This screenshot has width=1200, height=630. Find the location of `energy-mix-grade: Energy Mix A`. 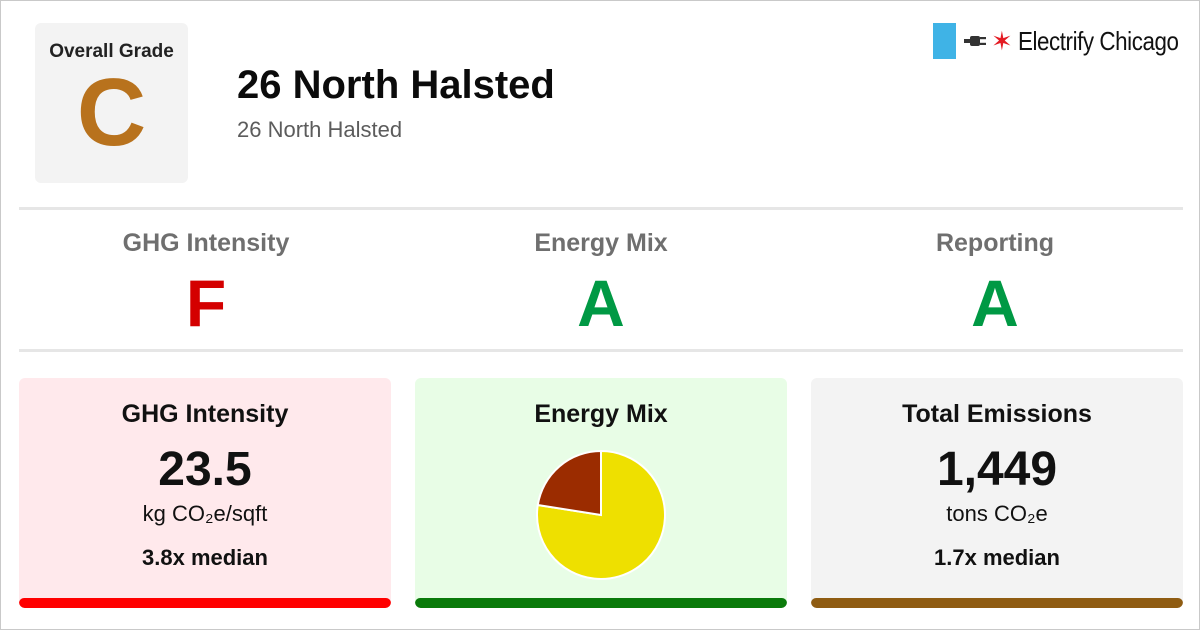

energy-mix-grade: Energy Mix A is located at coordinates (601, 282).